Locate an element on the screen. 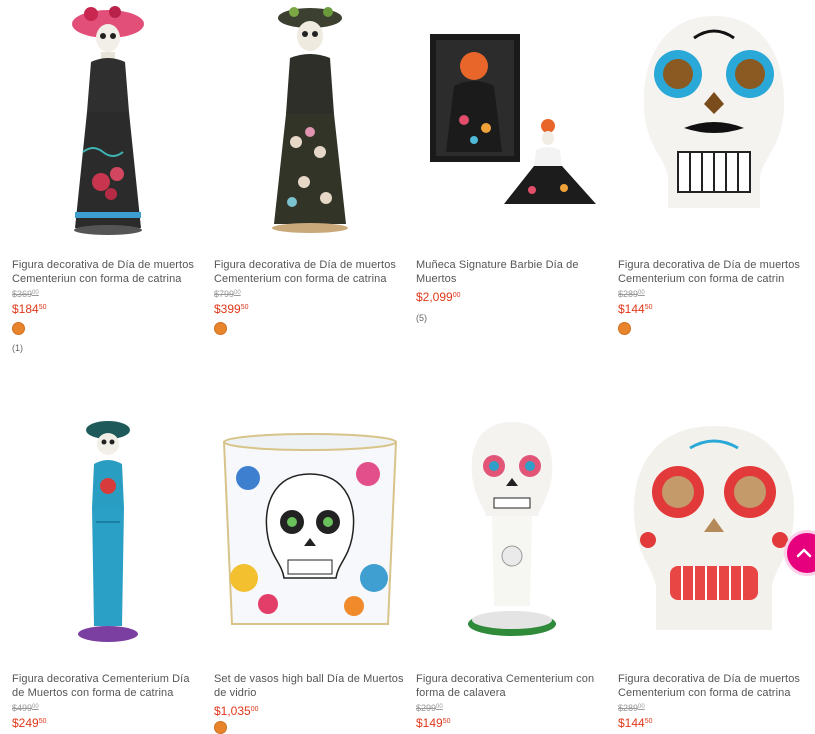 The image size is (815, 734). sale-price: $39950 is located at coordinates (231, 309).